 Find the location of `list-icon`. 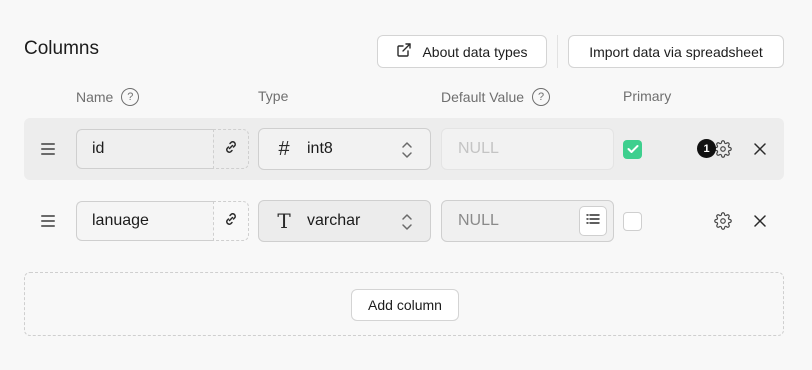

list-icon is located at coordinates (593, 221).